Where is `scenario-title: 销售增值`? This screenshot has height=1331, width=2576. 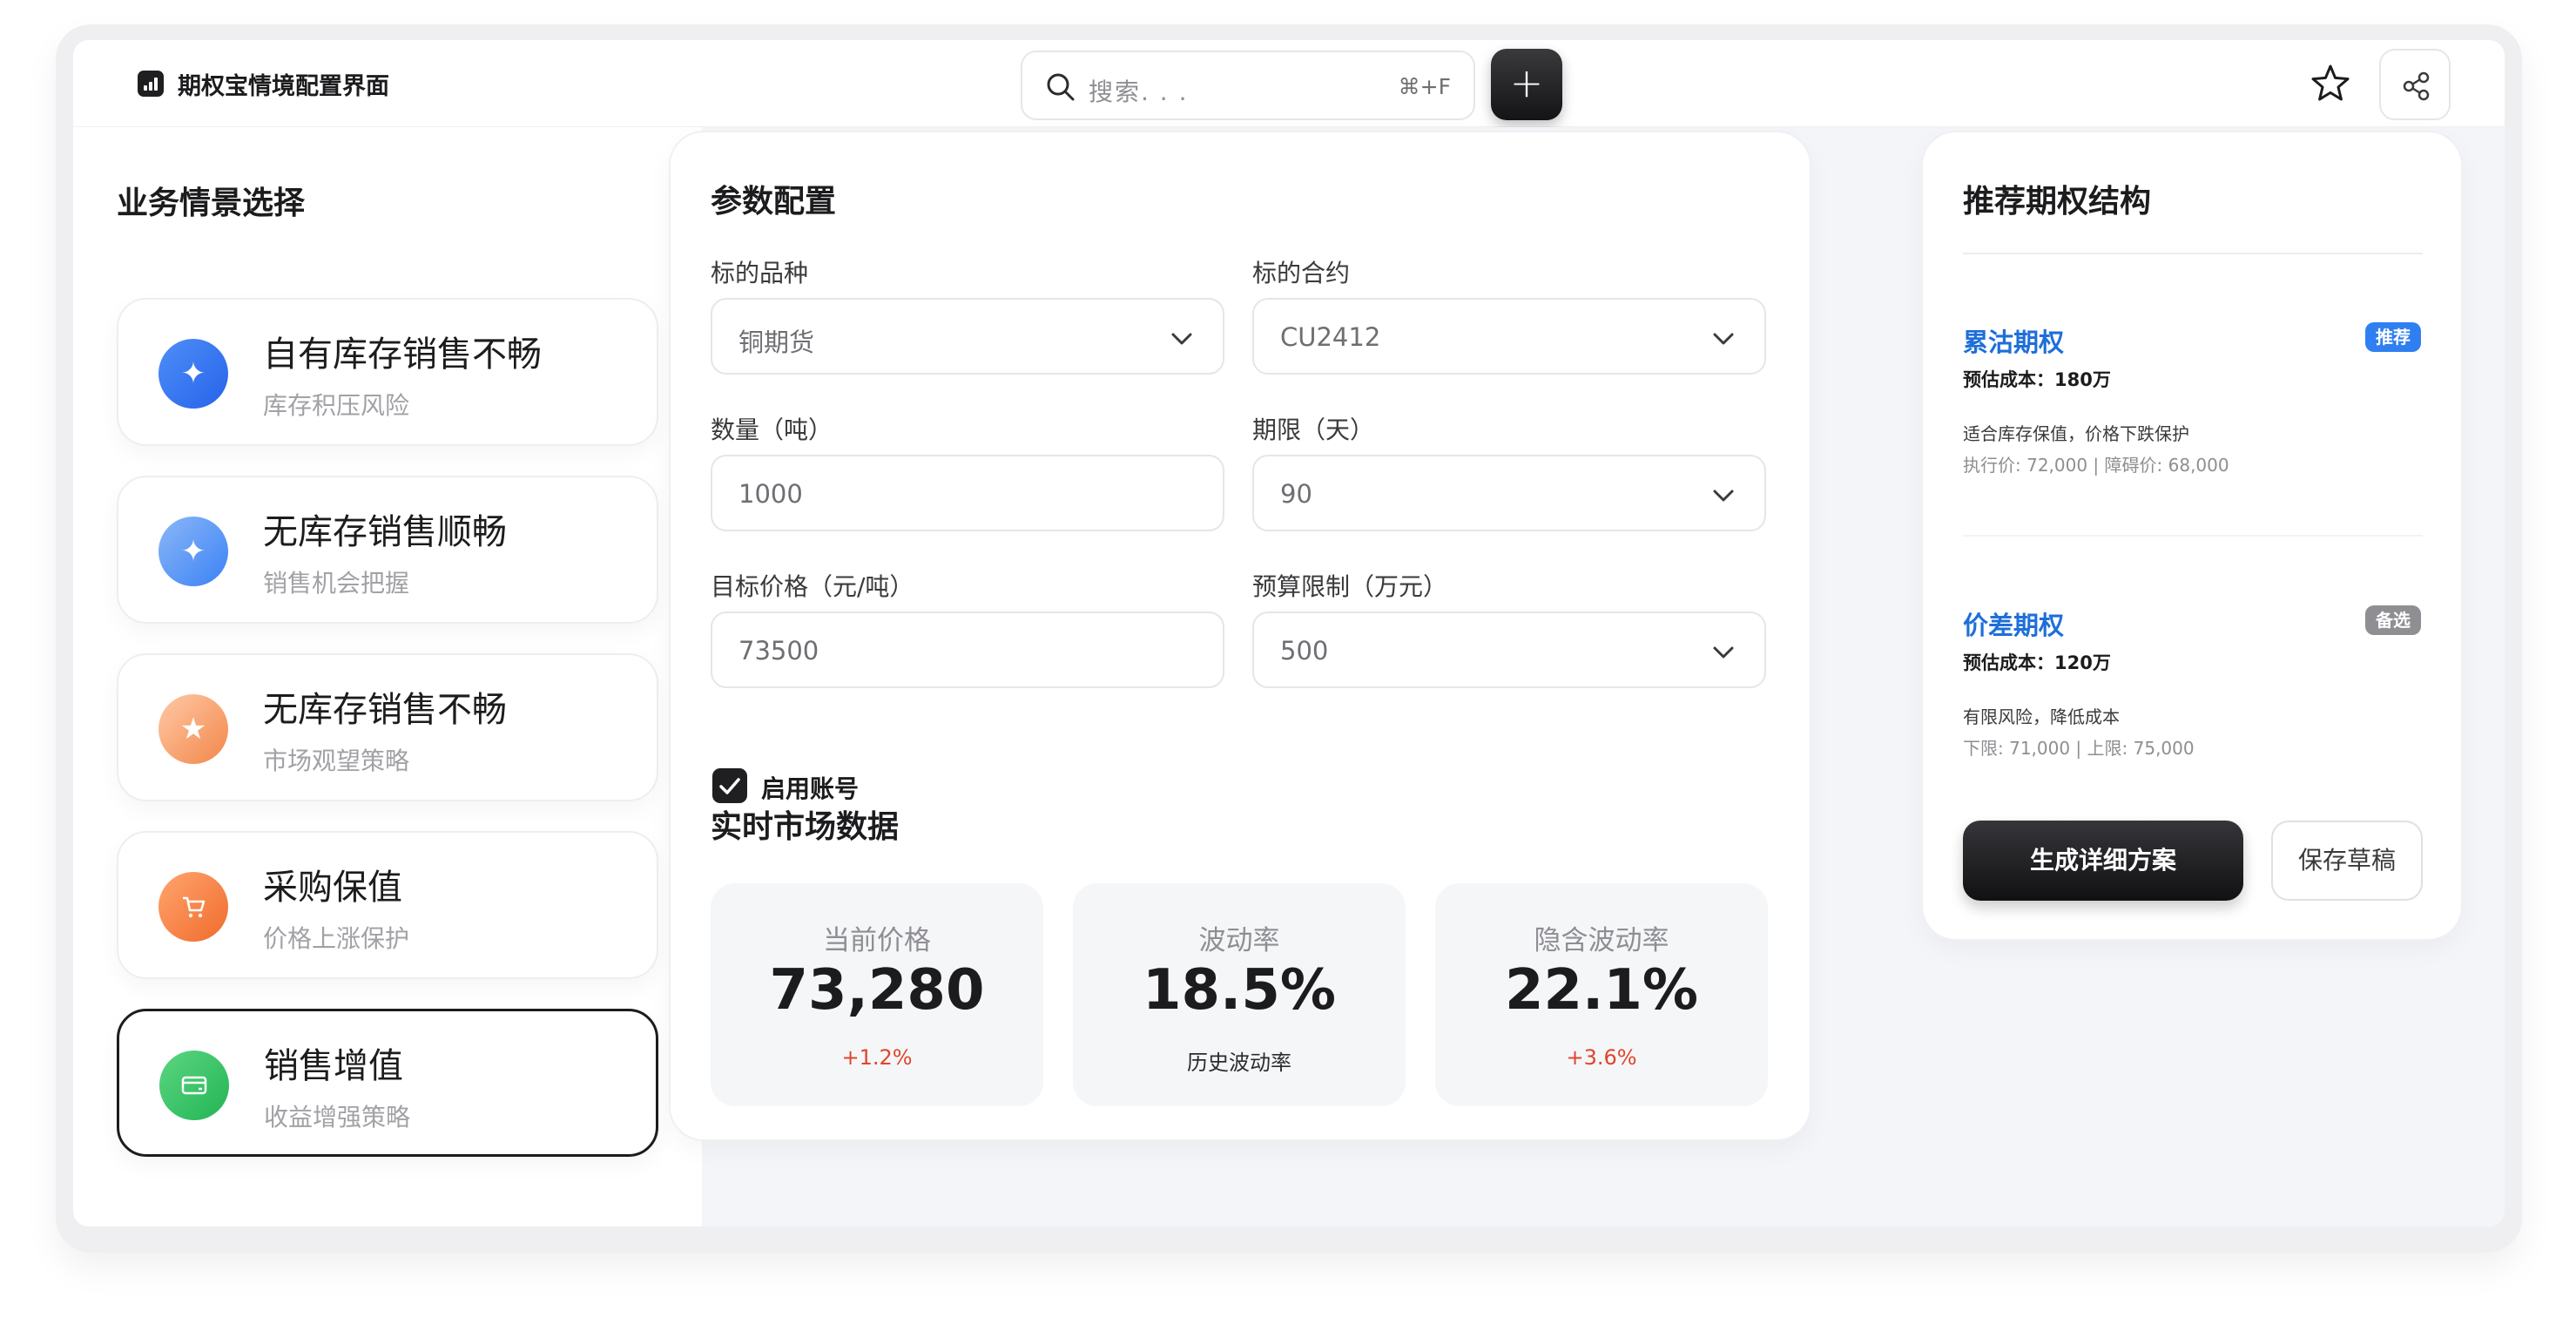 scenario-title: 销售增值 is located at coordinates (333, 1066).